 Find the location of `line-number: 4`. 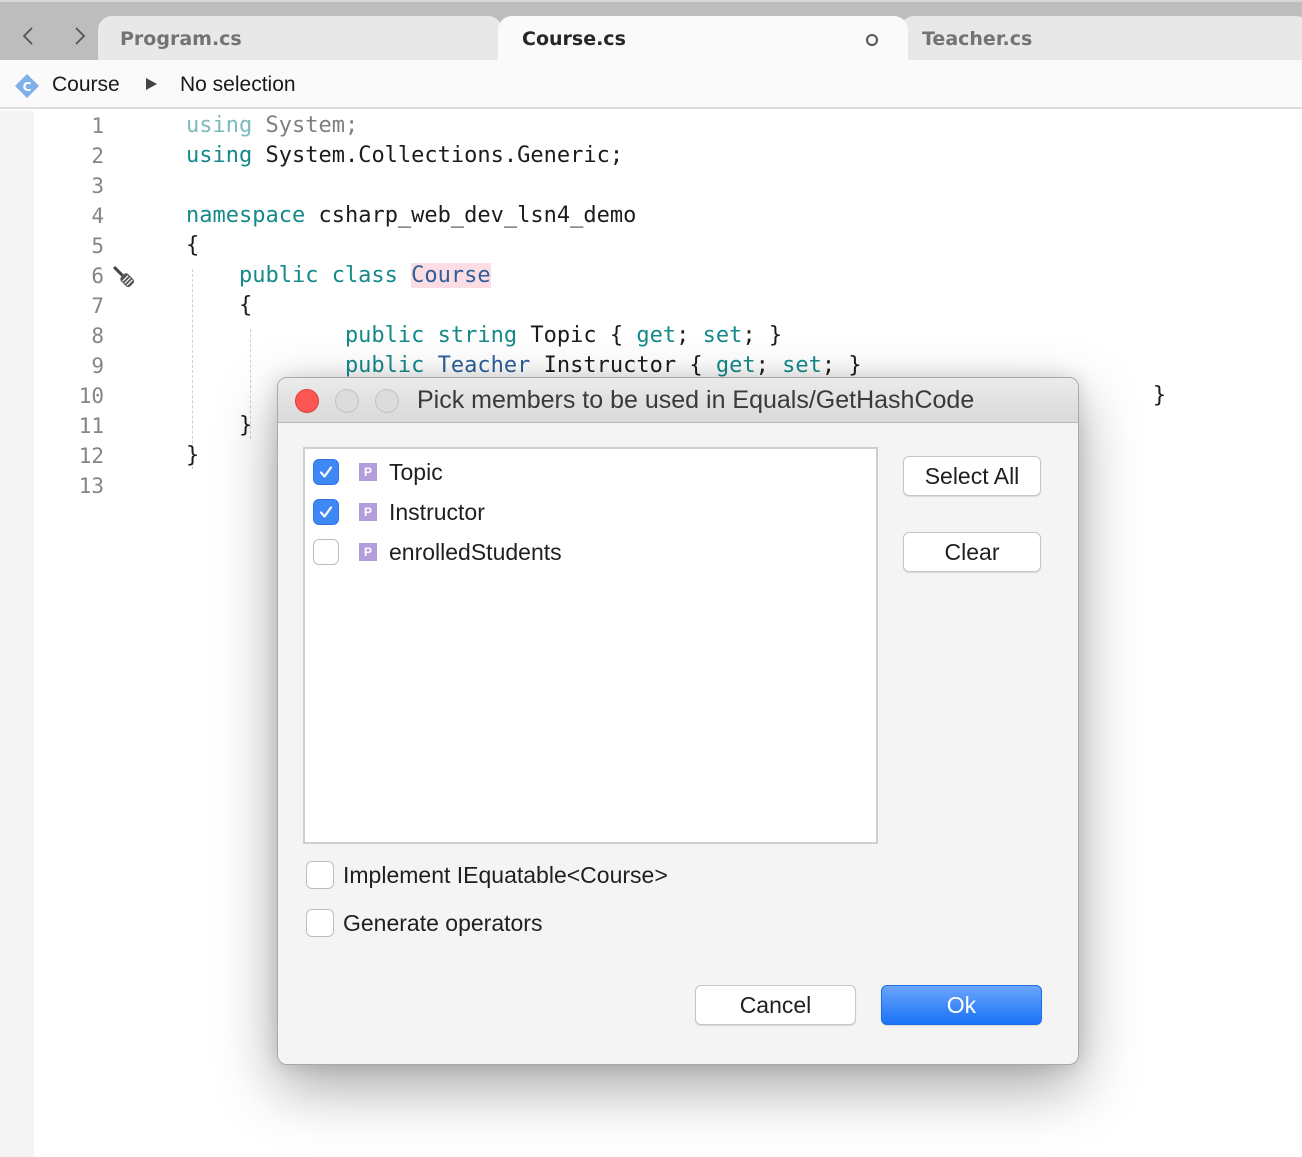

line-number: 4 is located at coordinates (97, 216).